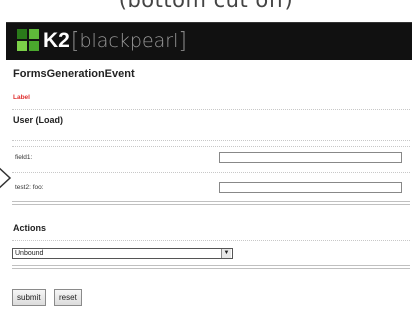 This screenshot has height=310, width=412. I want to click on logo-bracket-open: [, so click(75, 41).